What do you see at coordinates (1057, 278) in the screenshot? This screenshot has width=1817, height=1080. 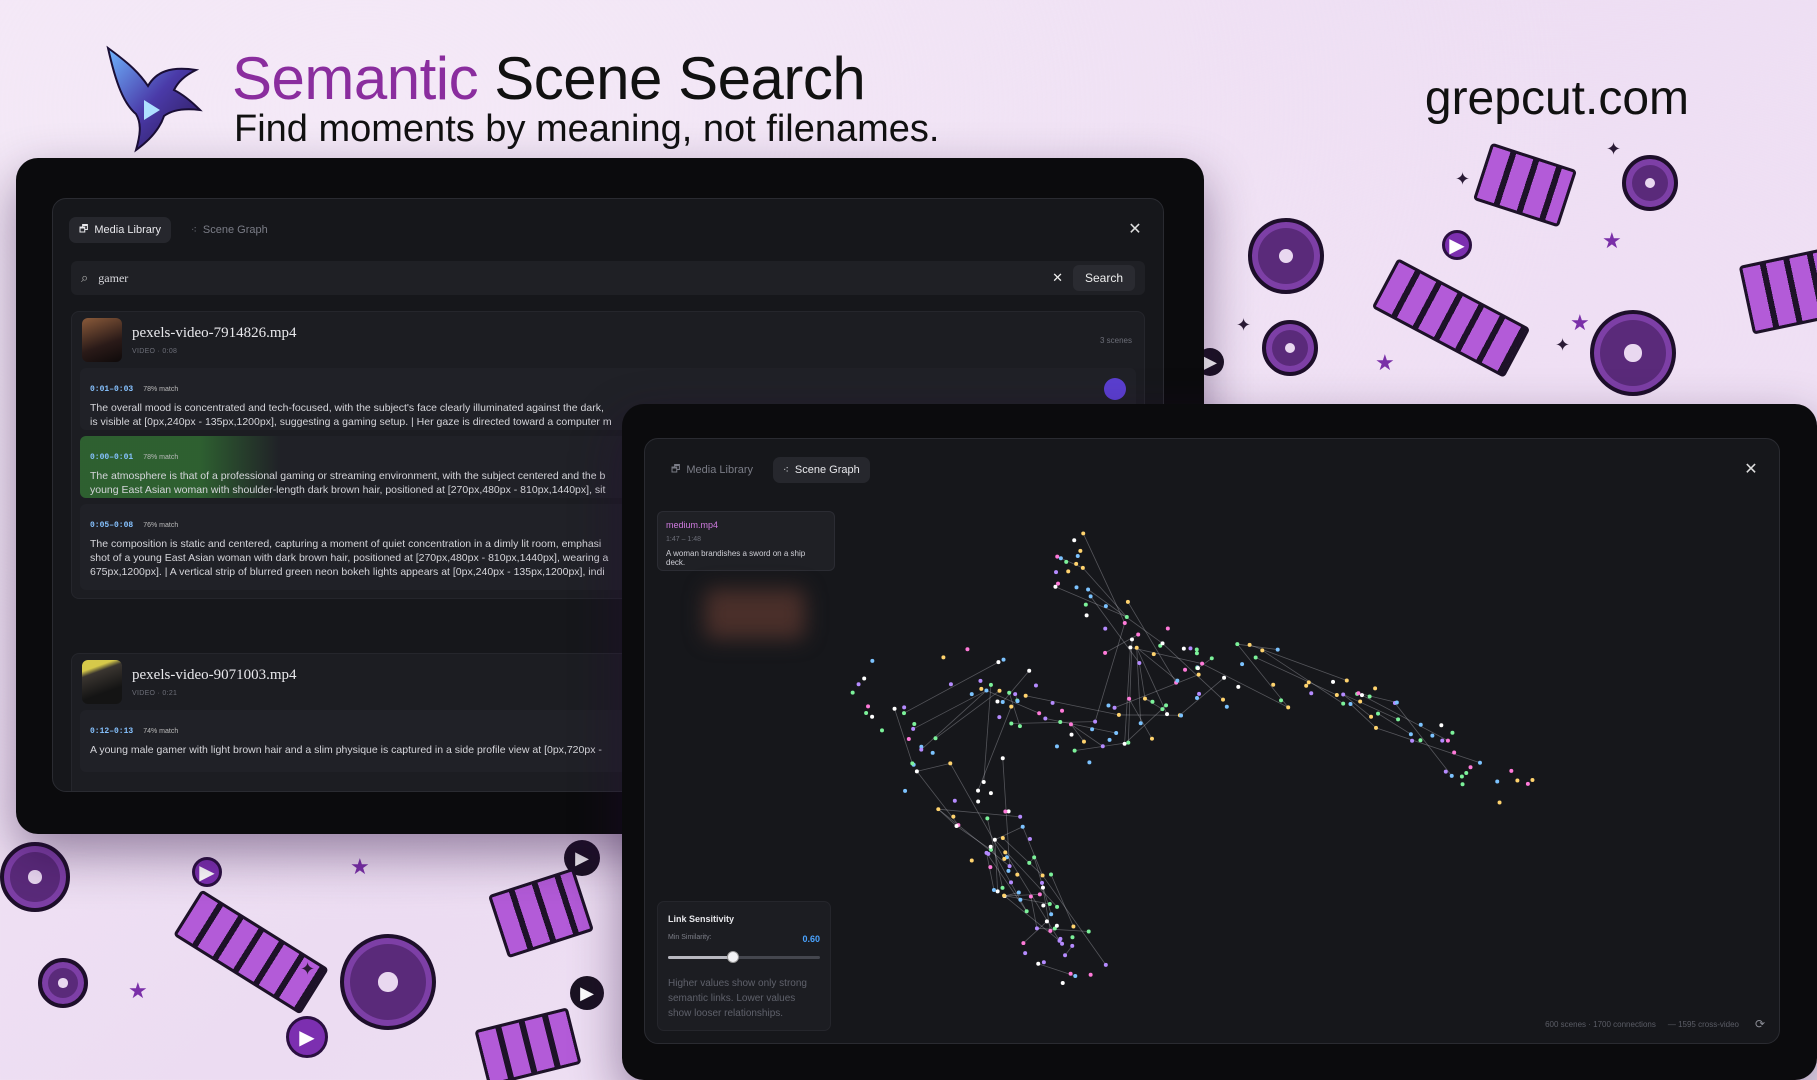 I see `clear-search-icon: ✕` at bounding box center [1057, 278].